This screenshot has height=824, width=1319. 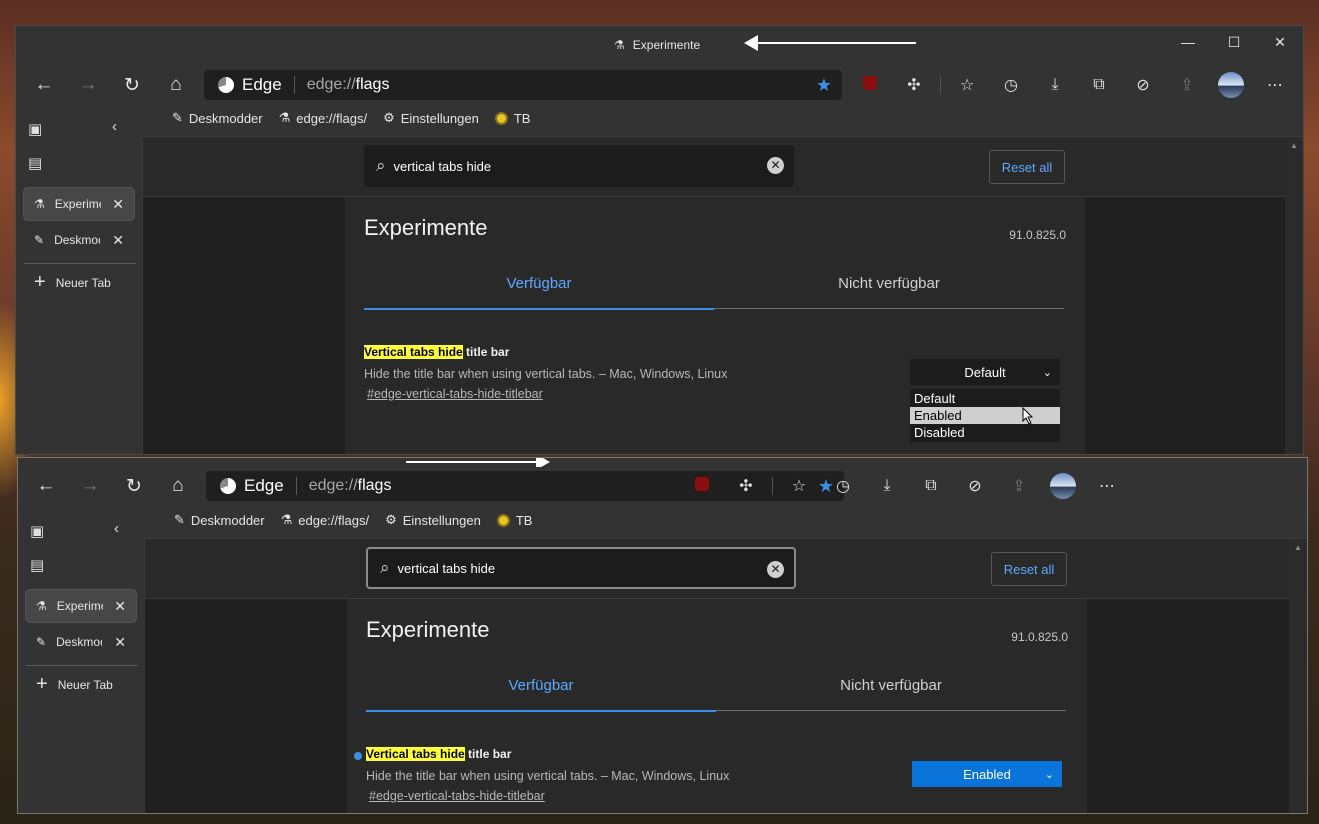 What do you see at coordinates (1280, 42) in the screenshot?
I see `close-icon: ✕` at bounding box center [1280, 42].